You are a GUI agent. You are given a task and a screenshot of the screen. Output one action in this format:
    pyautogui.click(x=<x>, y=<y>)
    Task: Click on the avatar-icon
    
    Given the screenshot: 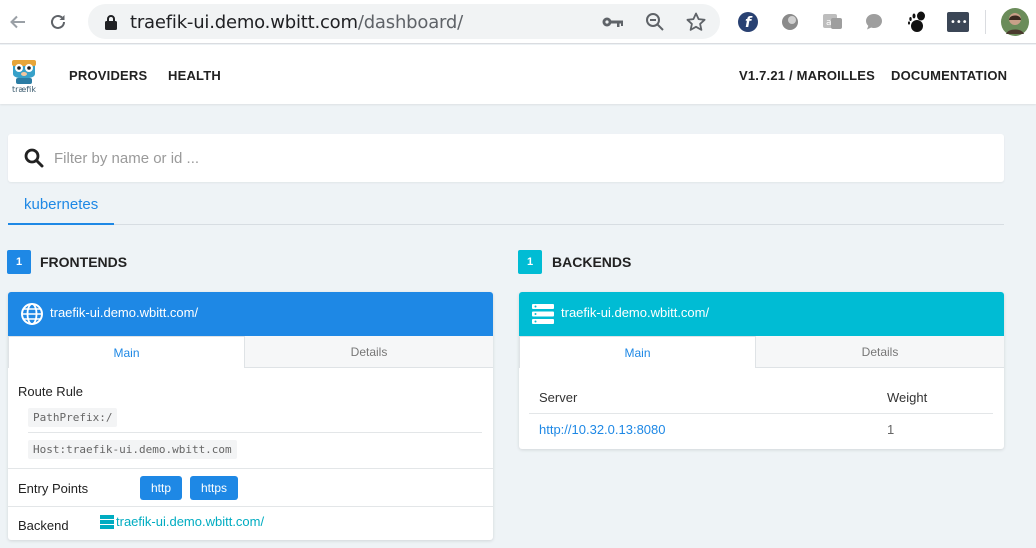 What is the action you would take?
    pyautogui.click(x=1015, y=22)
    